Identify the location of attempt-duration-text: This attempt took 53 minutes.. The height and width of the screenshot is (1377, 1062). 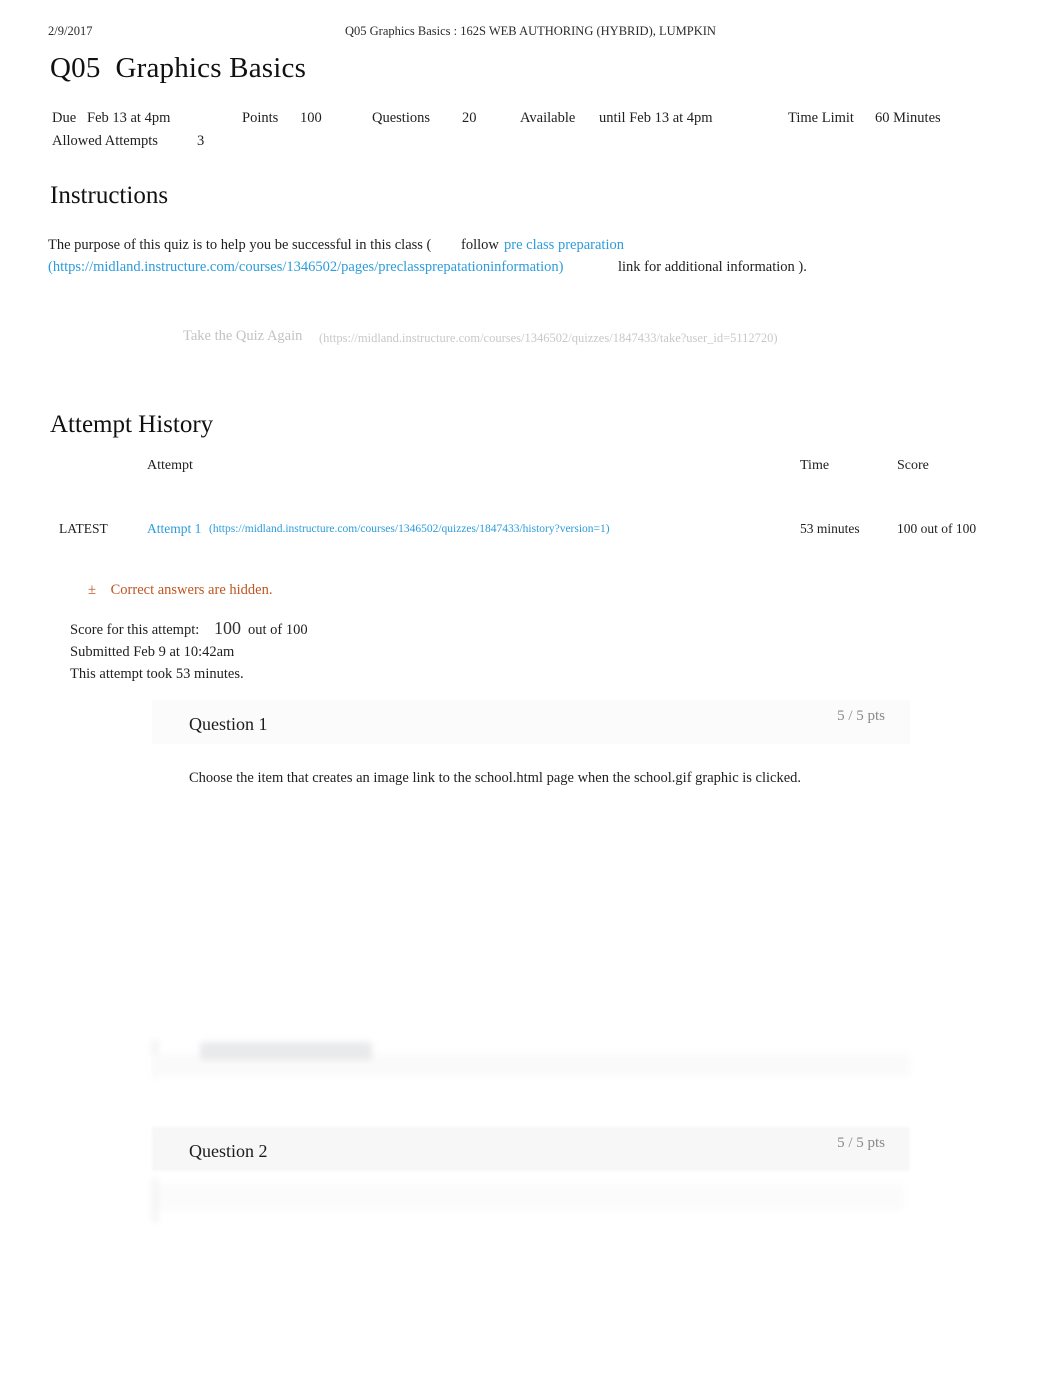
(157, 674).